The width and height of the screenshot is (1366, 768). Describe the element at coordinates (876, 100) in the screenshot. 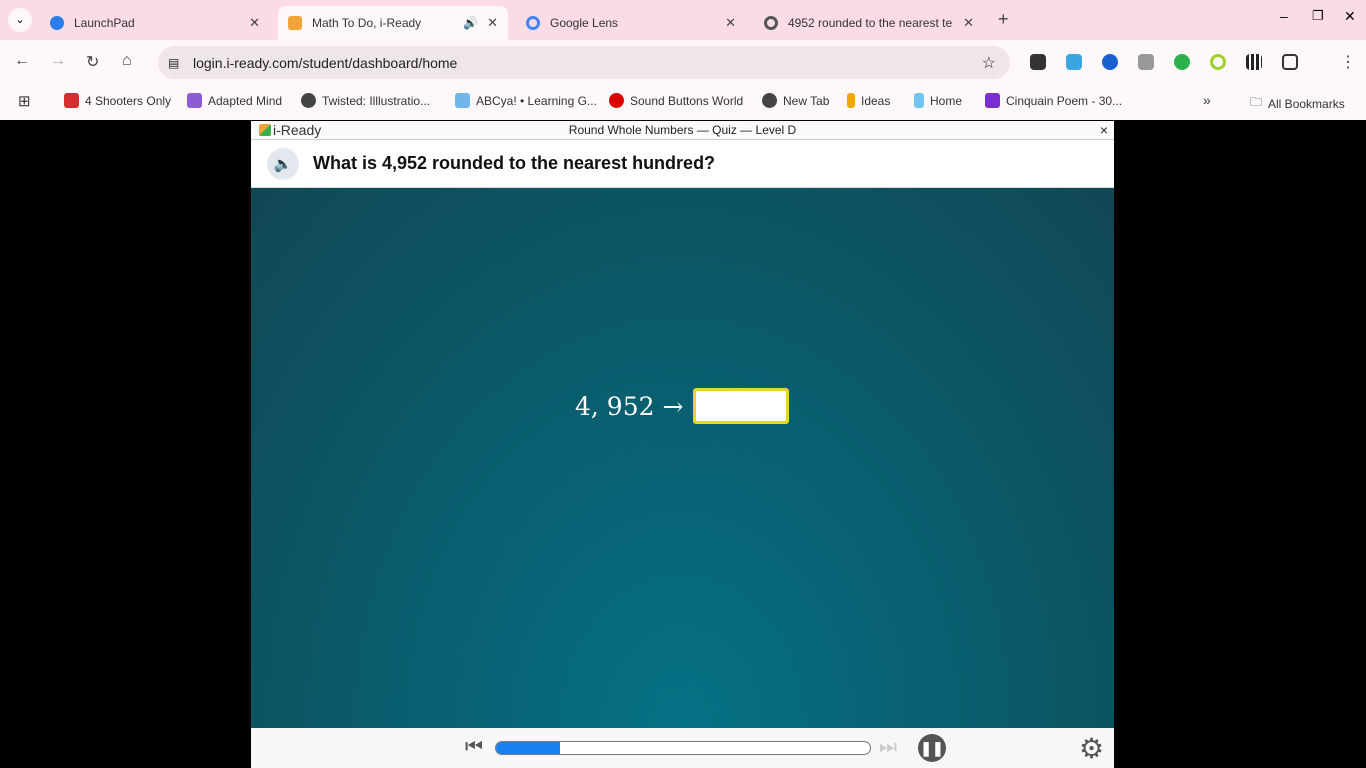

I see `bookmark-label: Ideas` at that location.